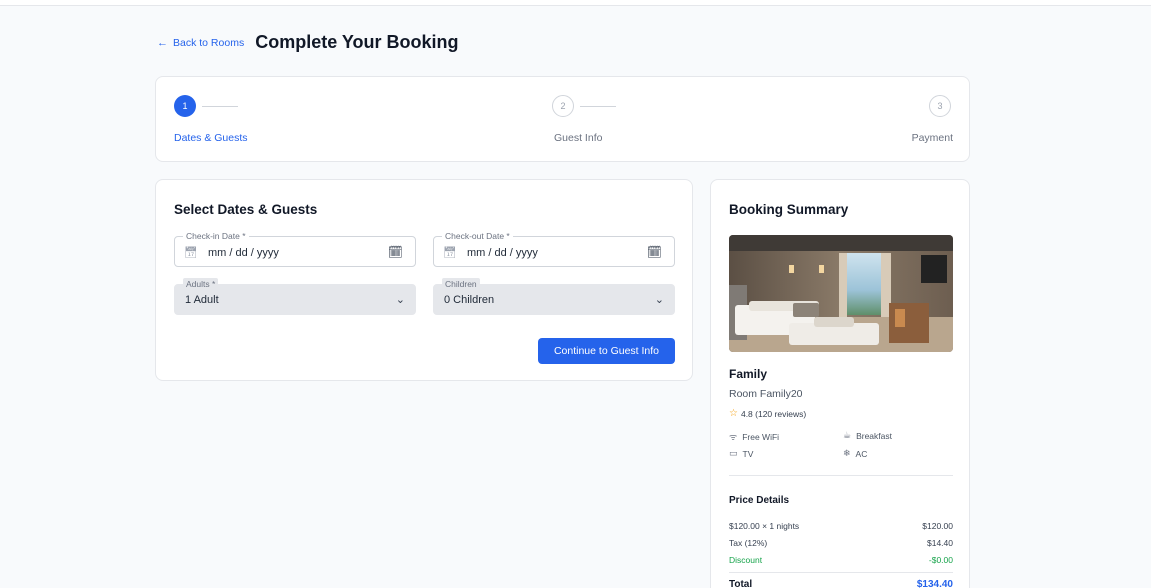  Describe the element at coordinates (789, 209) in the screenshot. I see `summary-title: Booking Summary` at that location.